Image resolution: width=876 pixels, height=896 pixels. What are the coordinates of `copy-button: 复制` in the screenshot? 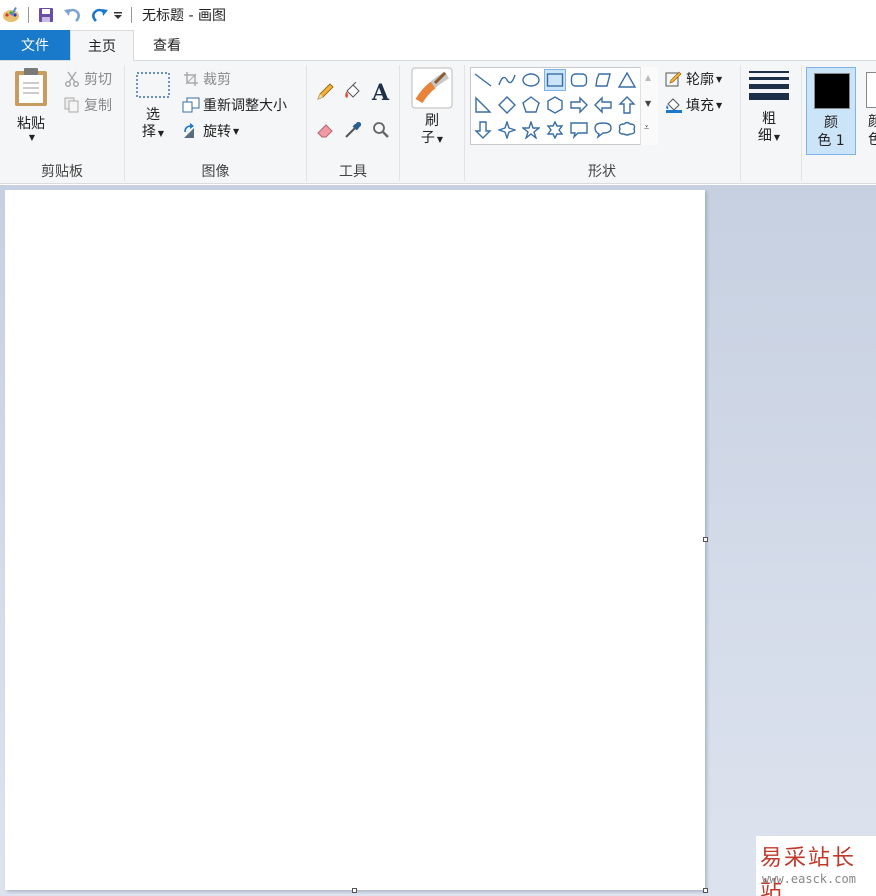 It's located at (87, 105).